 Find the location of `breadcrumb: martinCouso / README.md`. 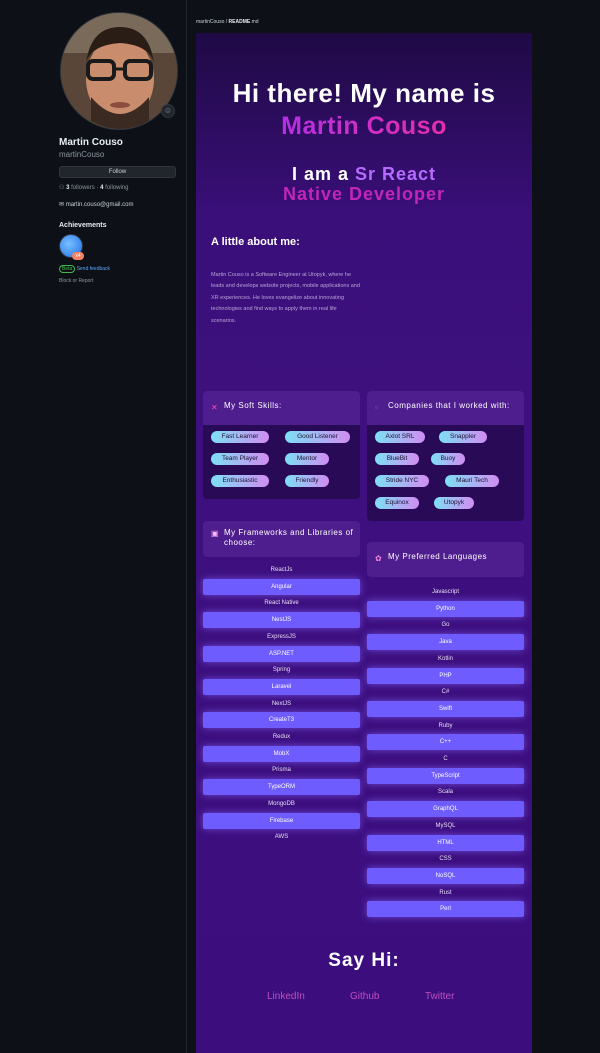

breadcrumb: martinCouso / README.md is located at coordinates (227, 22).